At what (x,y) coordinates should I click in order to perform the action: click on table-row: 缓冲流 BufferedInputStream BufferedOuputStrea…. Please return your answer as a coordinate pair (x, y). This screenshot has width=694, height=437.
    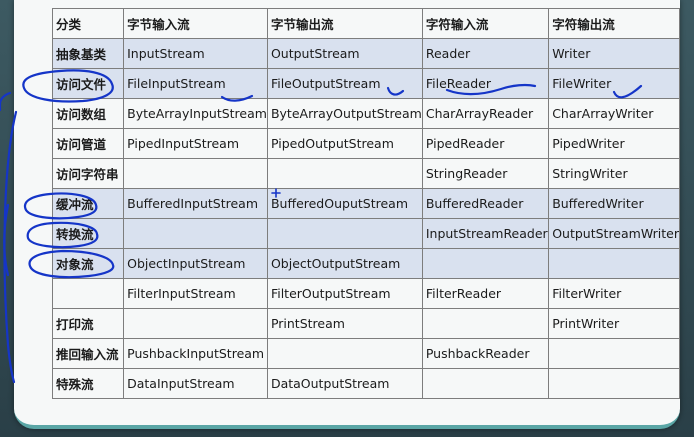
    Looking at the image, I should click on (365, 203).